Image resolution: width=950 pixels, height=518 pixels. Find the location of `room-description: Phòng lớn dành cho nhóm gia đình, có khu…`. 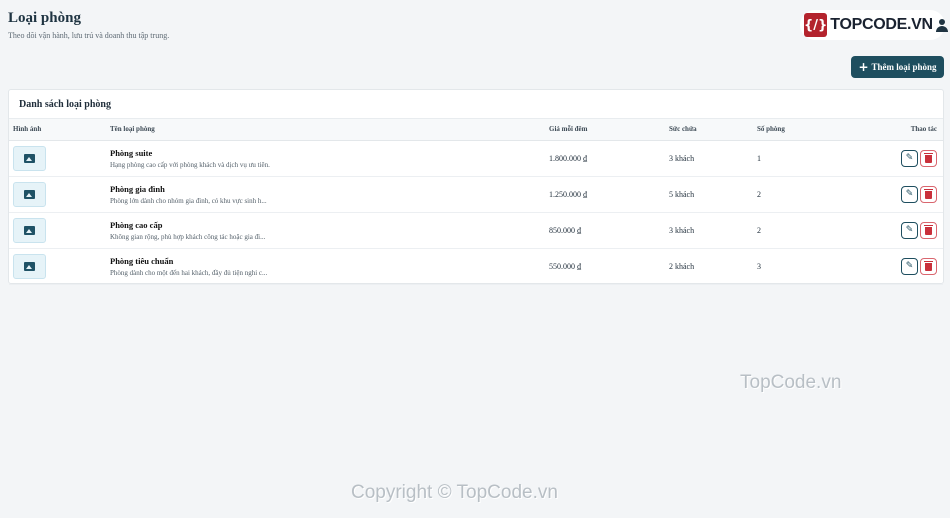

room-description: Phòng lớn dành cho nhóm gia đình, có khu… is located at coordinates (188, 200).